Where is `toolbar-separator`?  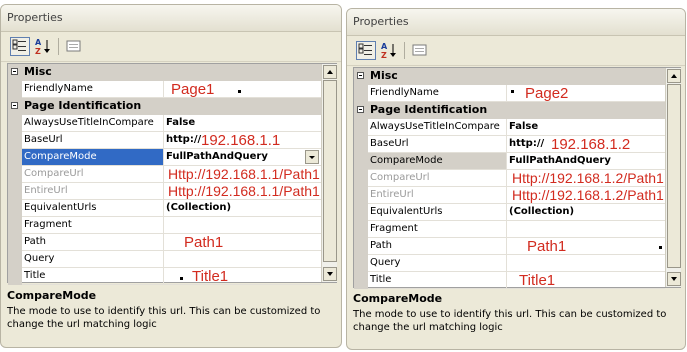
toolbar-separator is located at coordinates (58, 46).